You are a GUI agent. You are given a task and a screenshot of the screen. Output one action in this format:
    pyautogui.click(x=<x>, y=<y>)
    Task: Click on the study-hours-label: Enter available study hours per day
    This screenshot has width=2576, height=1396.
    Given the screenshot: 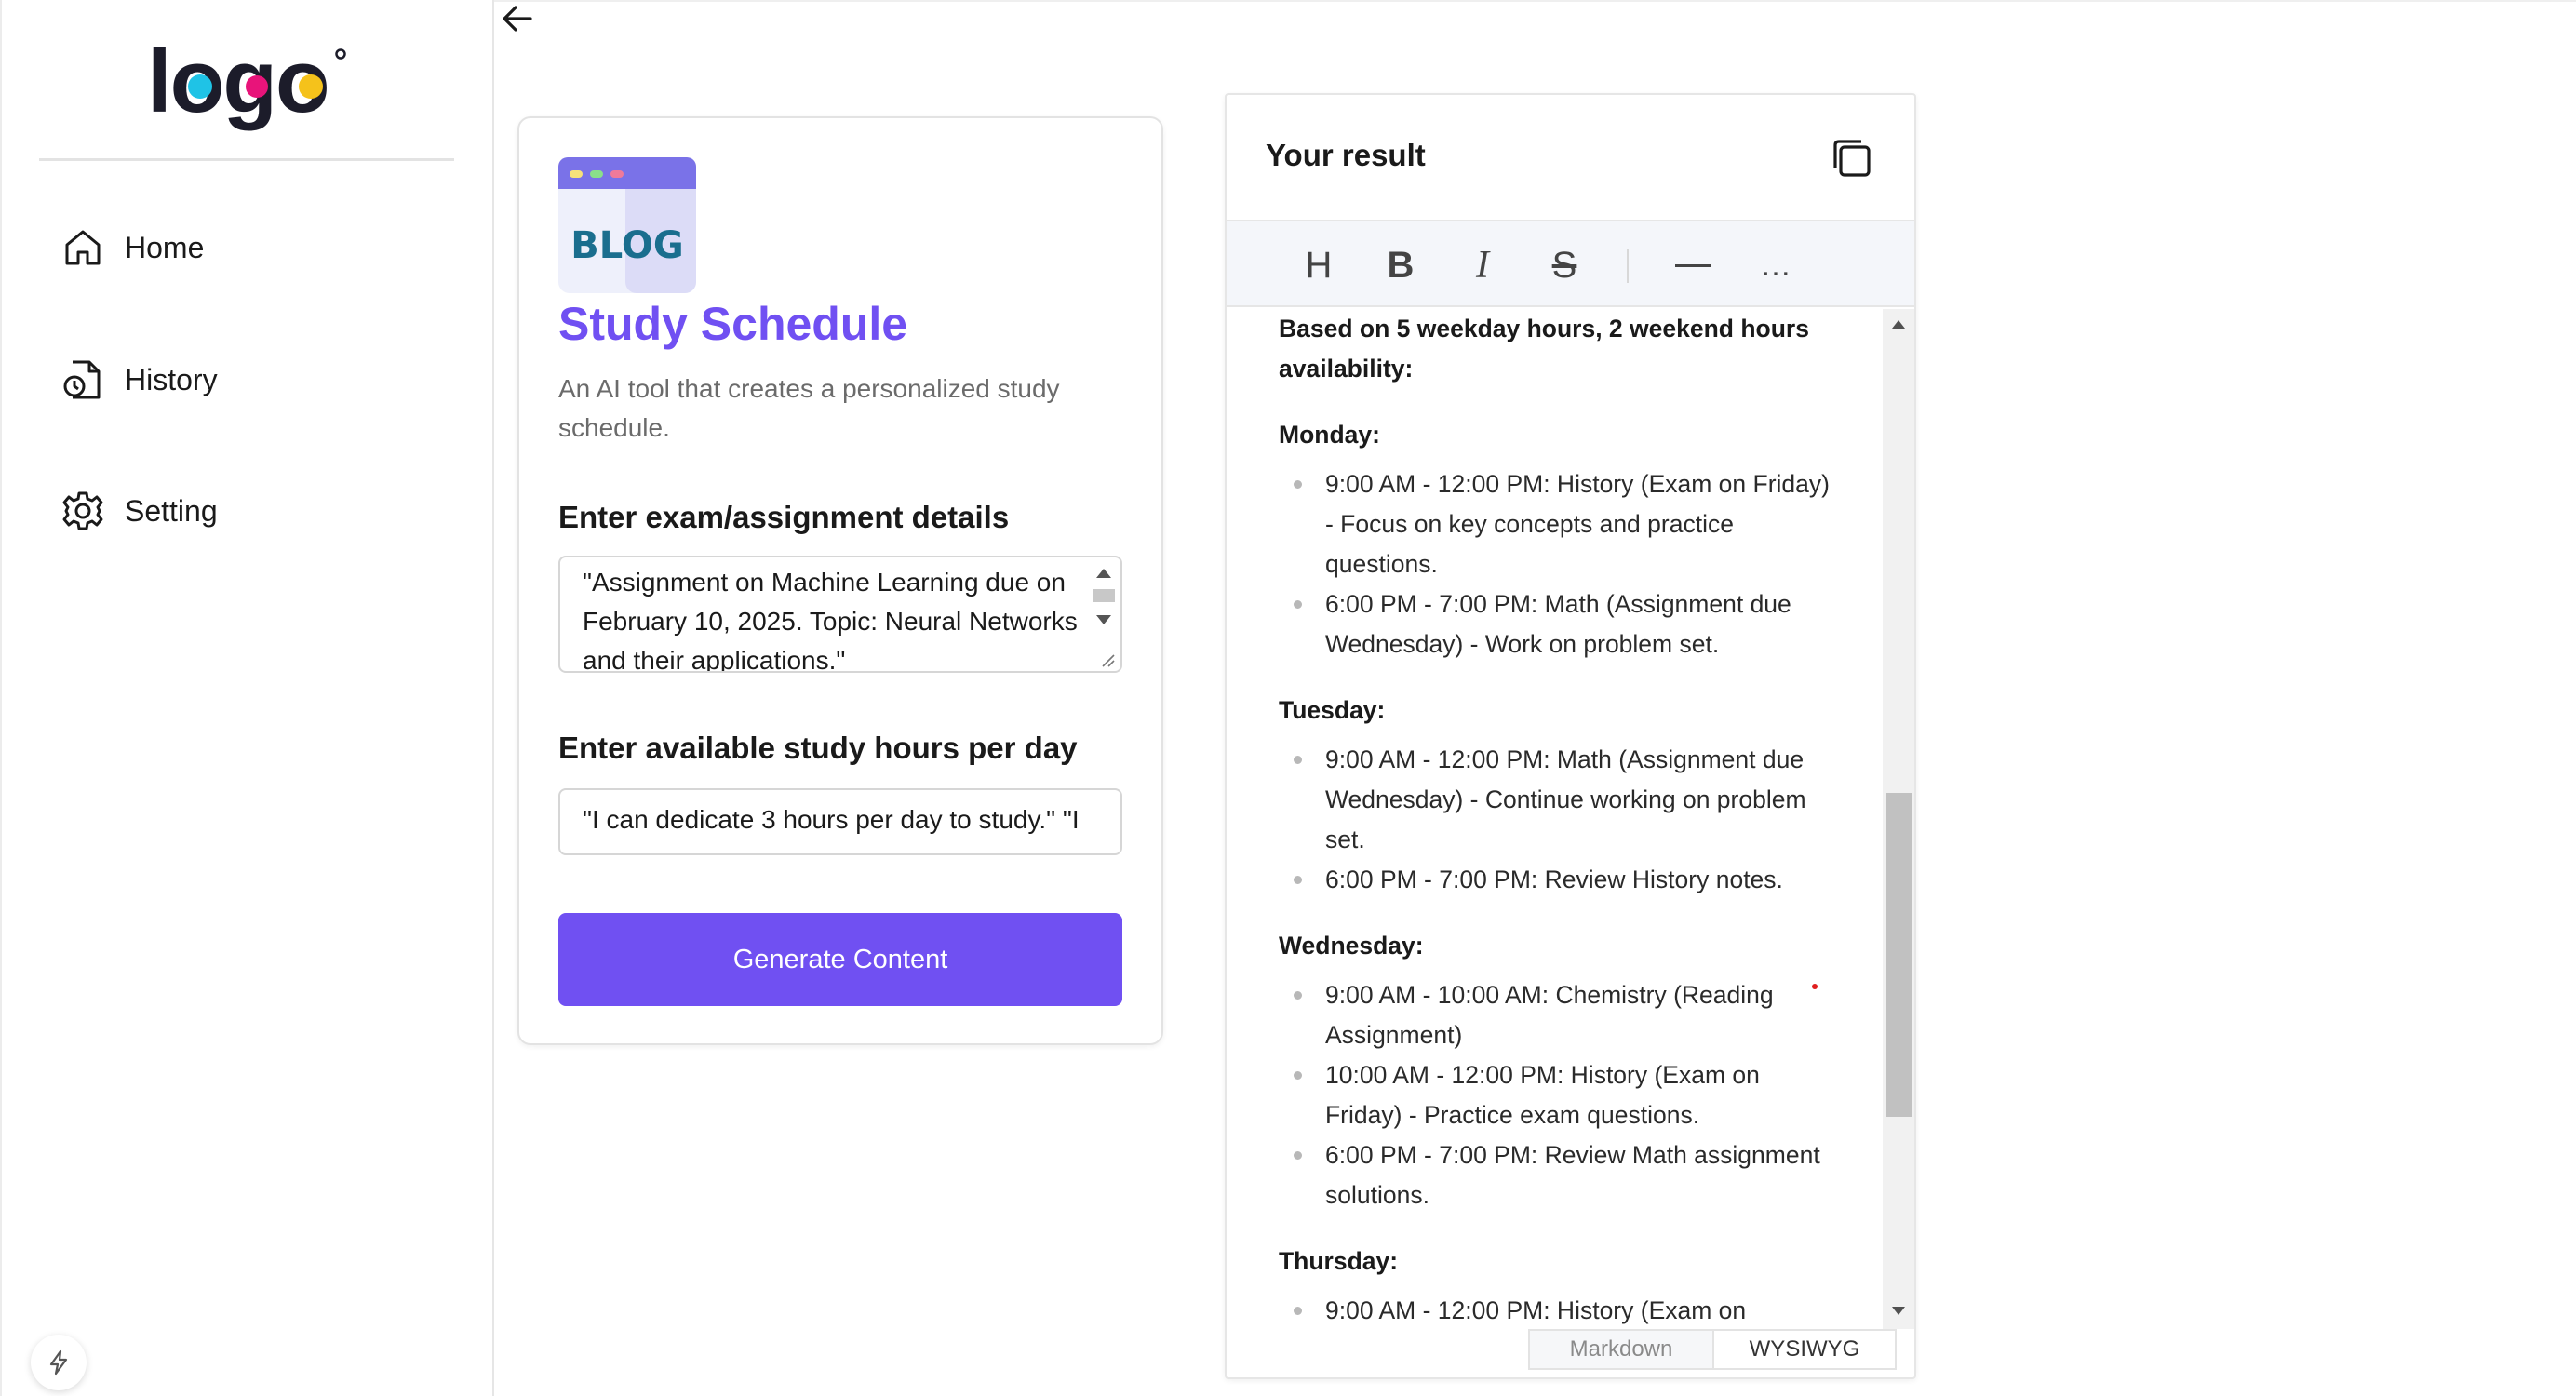 What is the action you would take?
    pyautogui.click(x=818, y=748)
    